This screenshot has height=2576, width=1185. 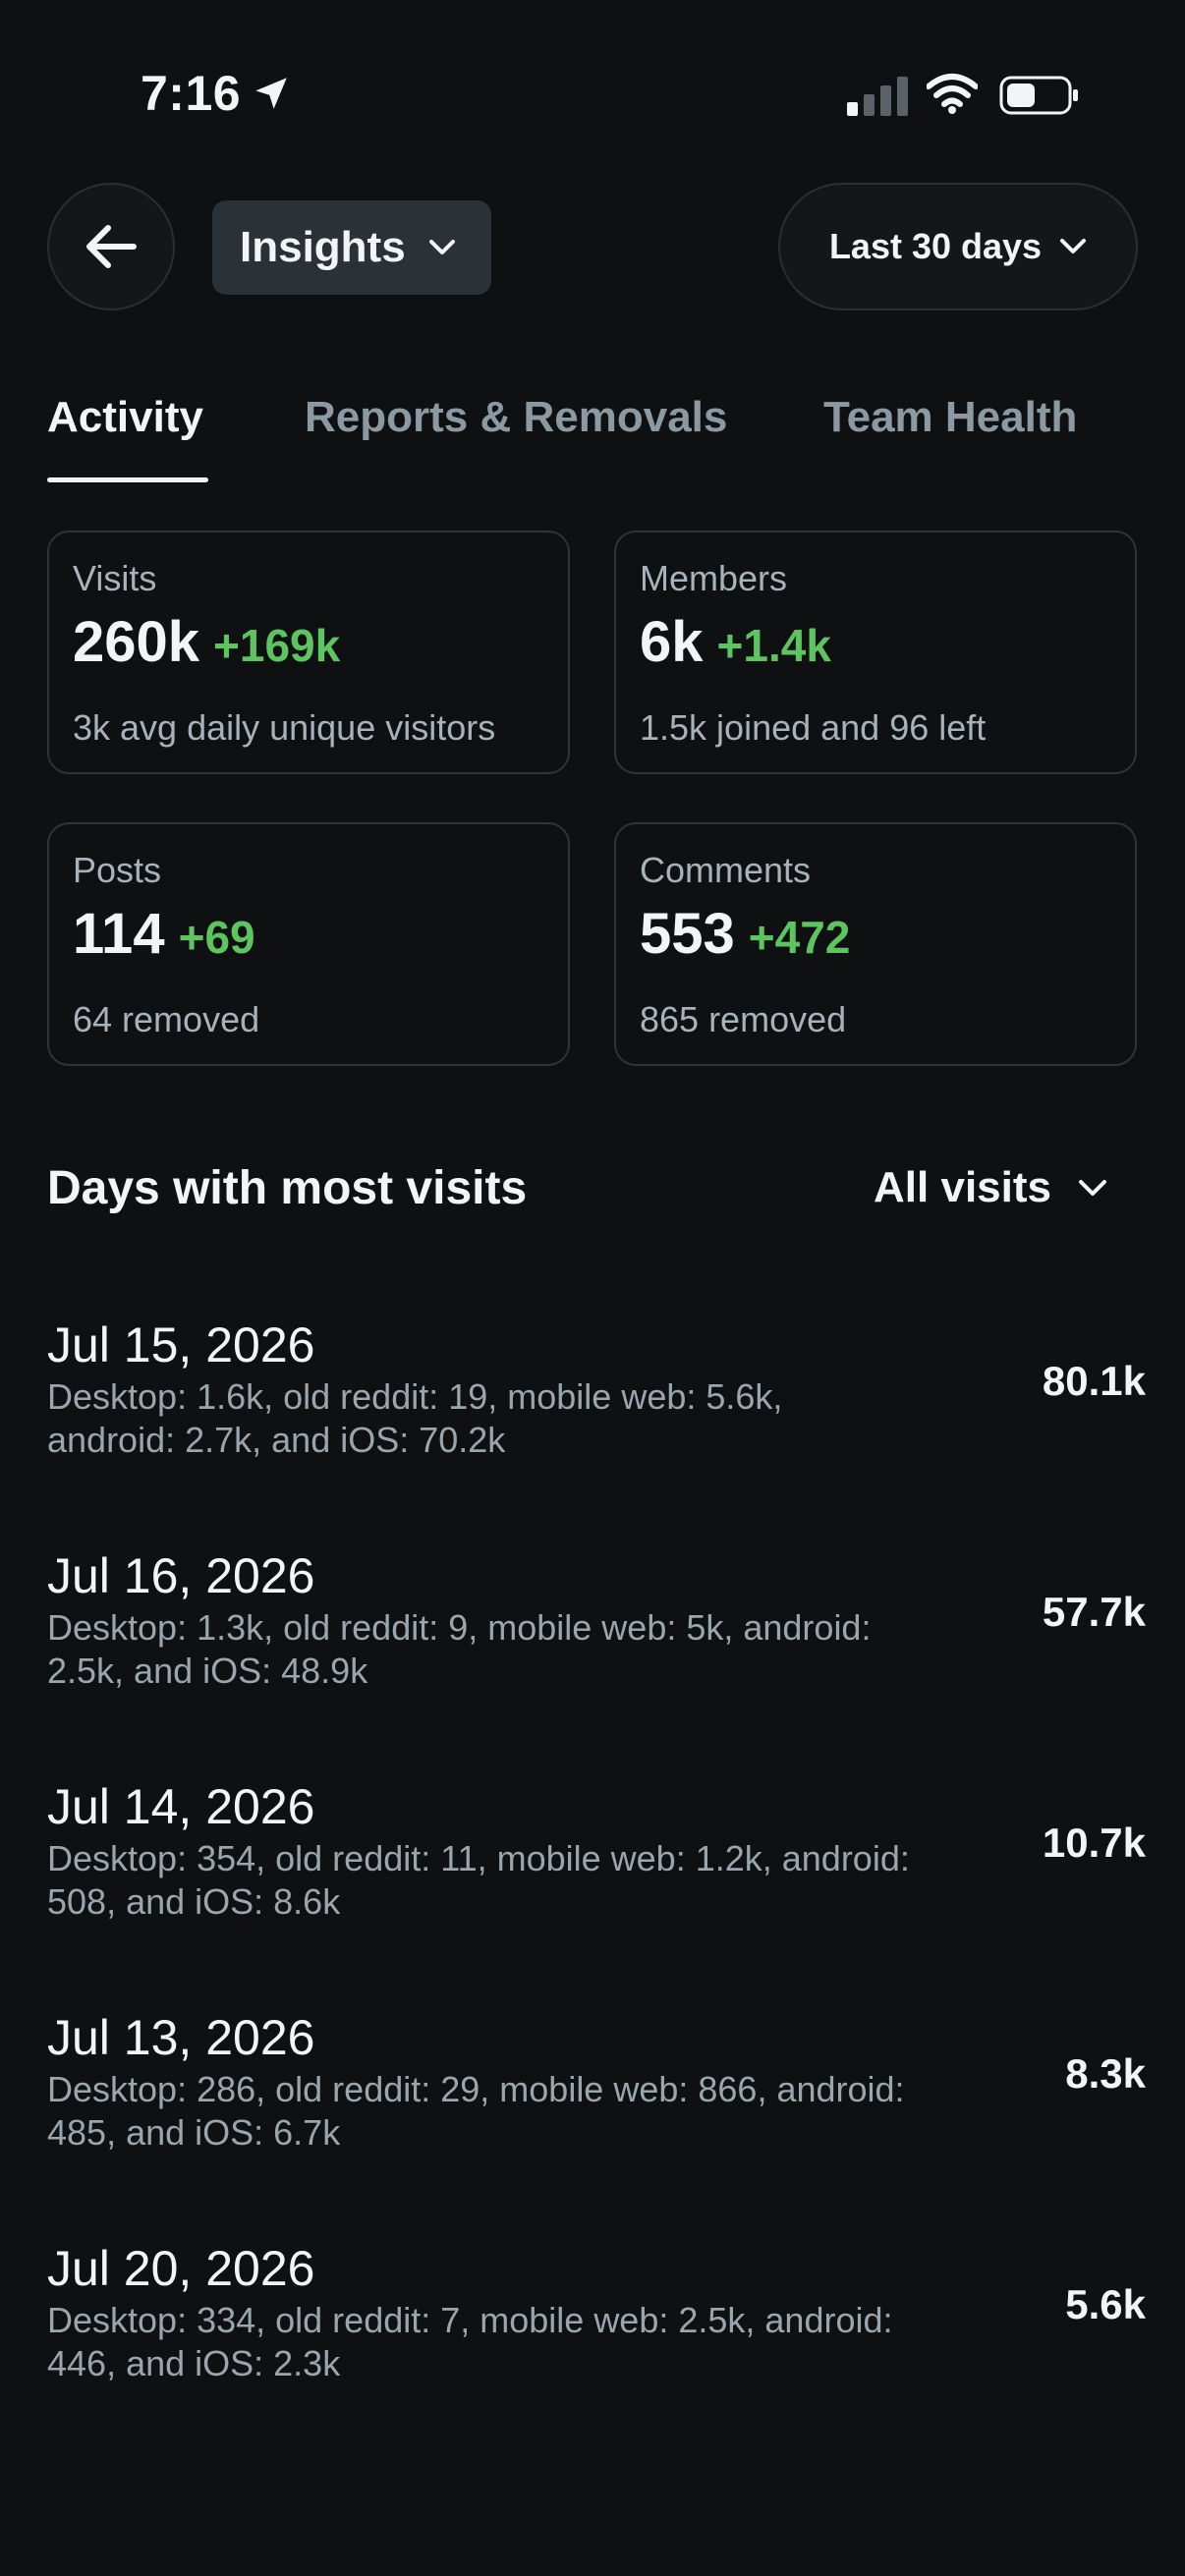 I want to click on insights-dropdown: Insights, so click(x=352, y=247).